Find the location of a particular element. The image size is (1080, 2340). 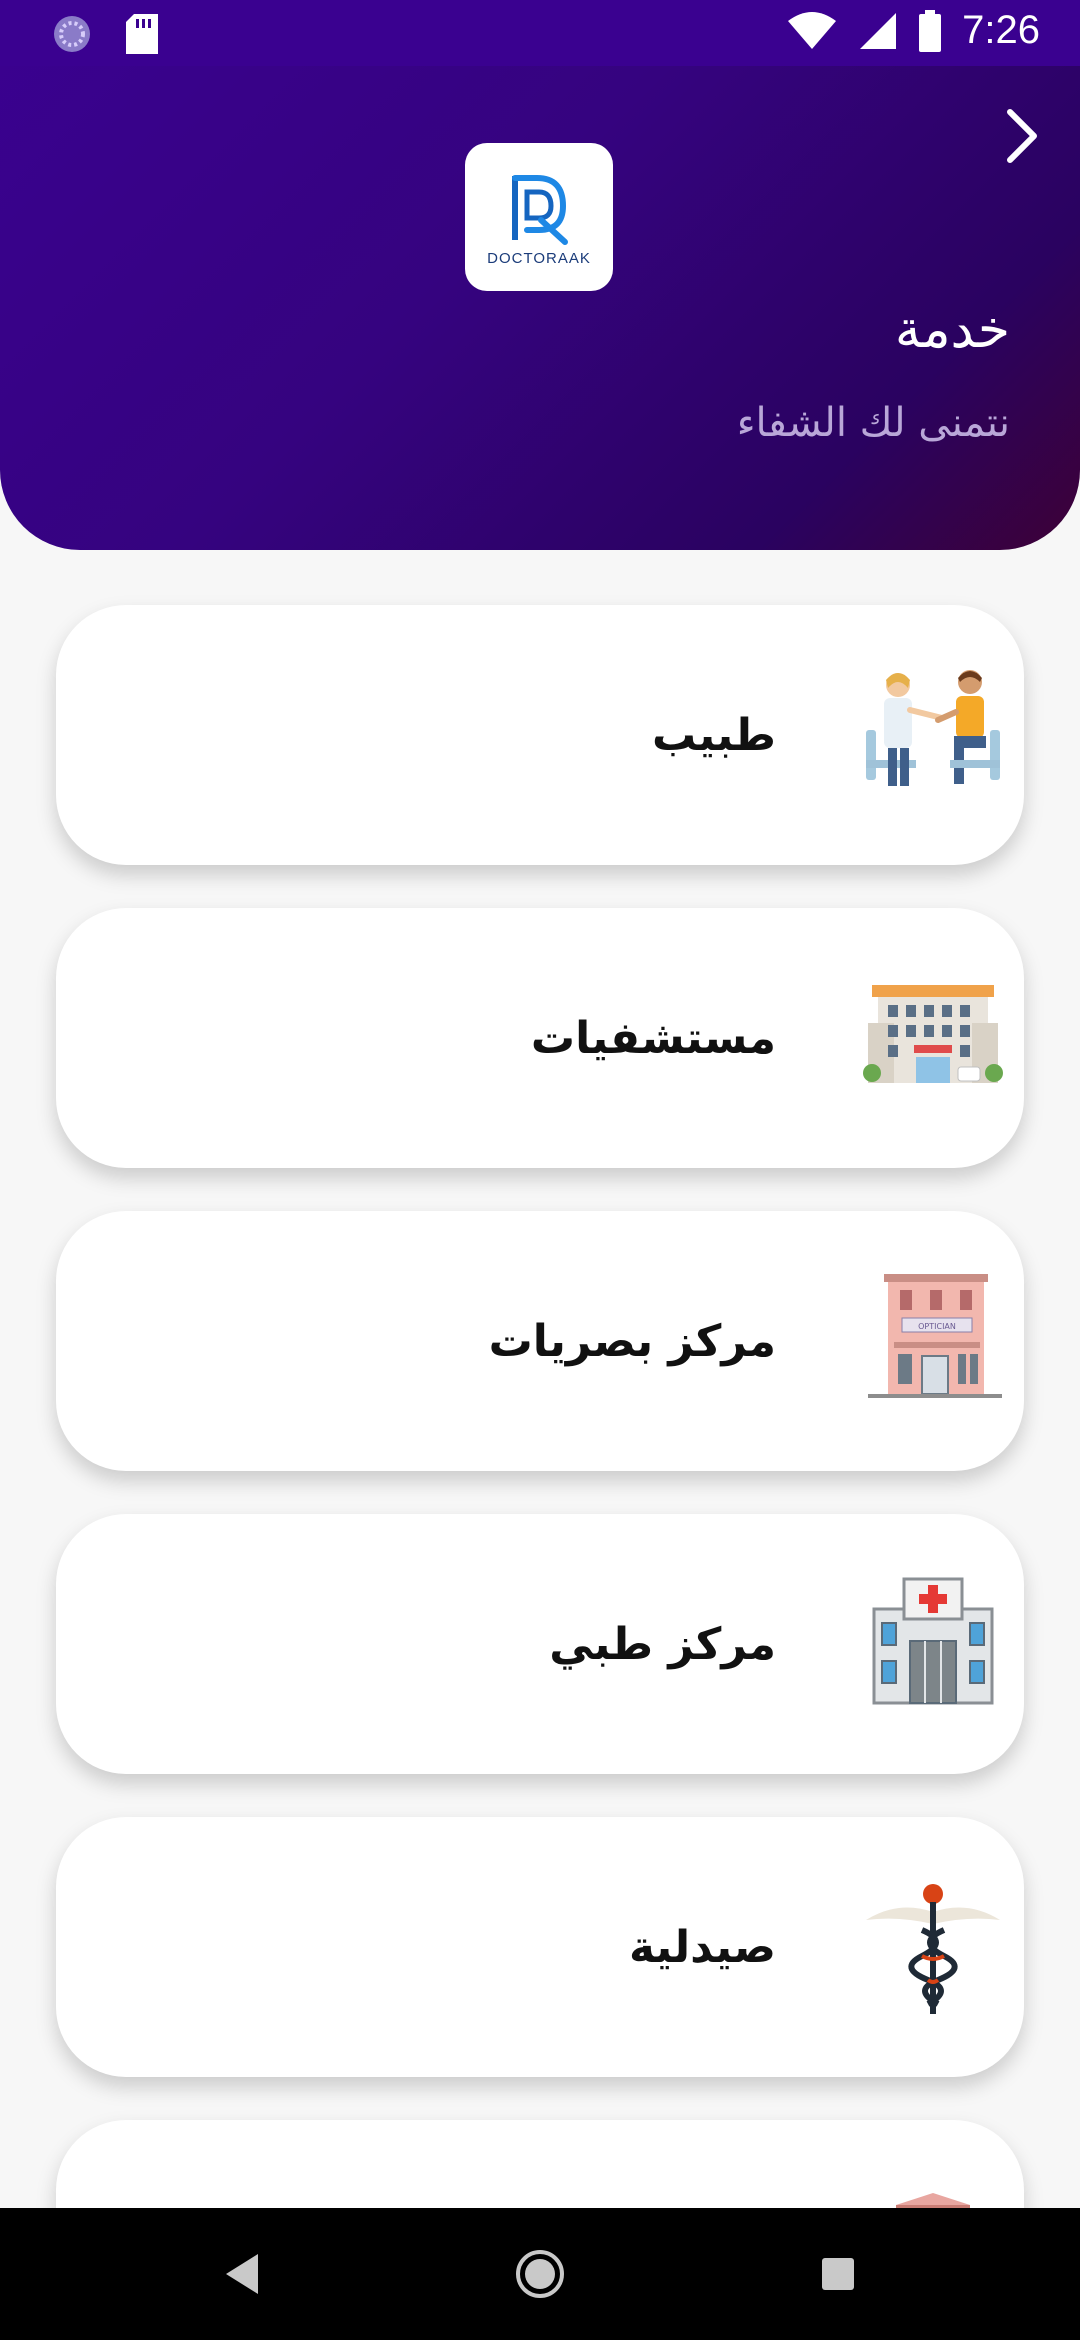

chevron-right-icon is located at coordinates (1022, 136).